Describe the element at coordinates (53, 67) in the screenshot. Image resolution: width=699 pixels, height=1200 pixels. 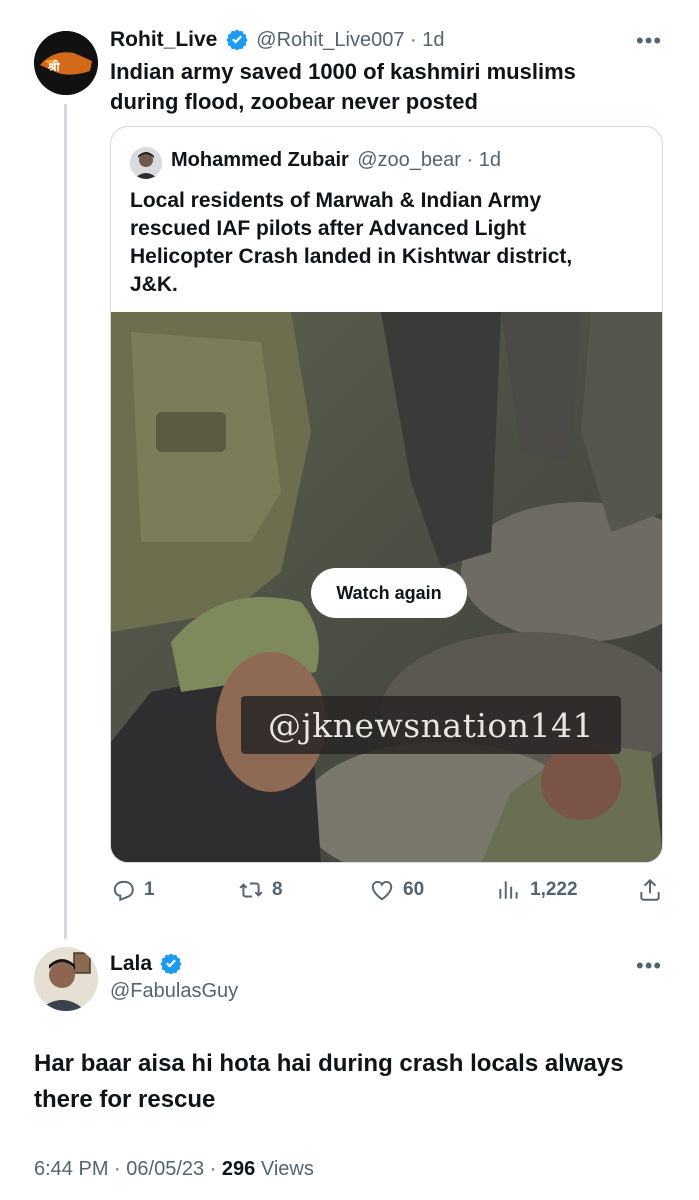
I see `svg-text: श्री` at that location.